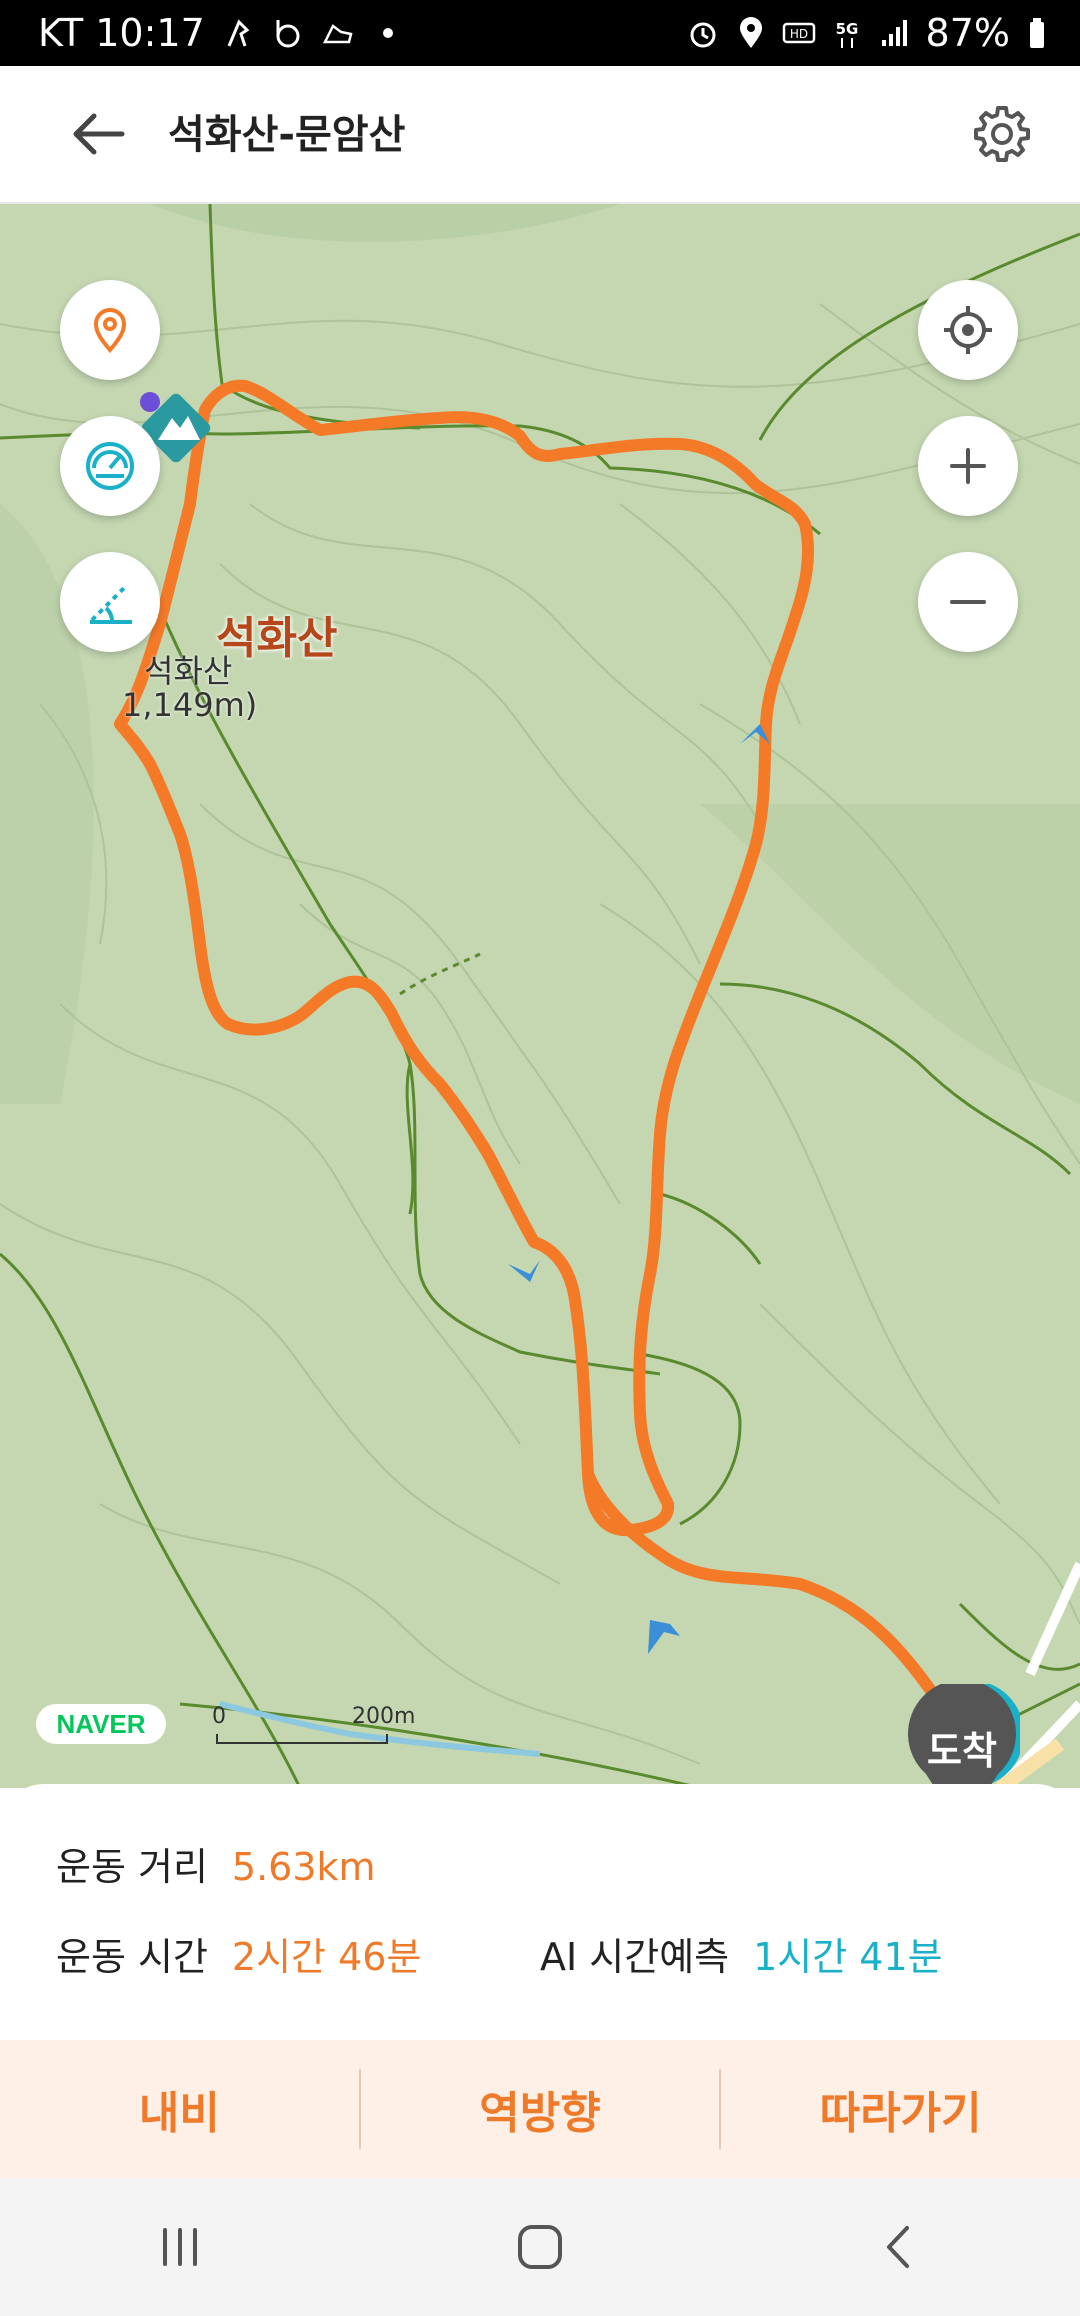 This screenshot has width=1080, height=2316. I want to click on my-location-button, so click(968, 330).